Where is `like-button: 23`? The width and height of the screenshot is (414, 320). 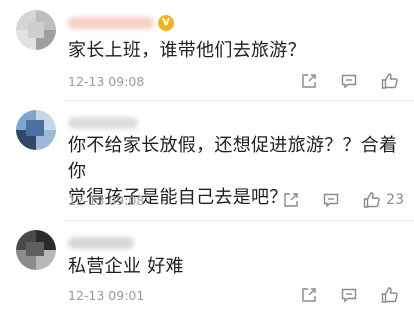 like-button: 23 is located at coordinates (383, 200).